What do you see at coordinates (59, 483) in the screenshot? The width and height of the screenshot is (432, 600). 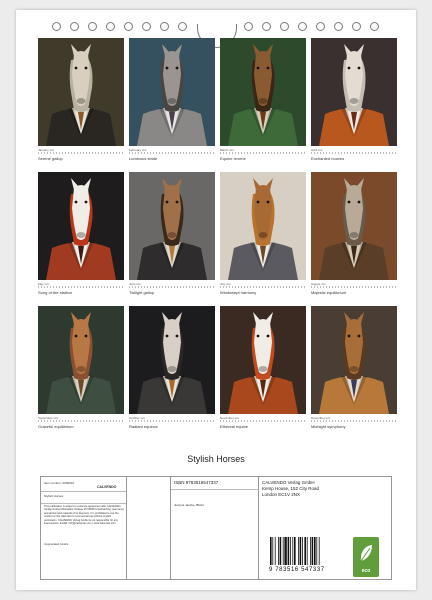 I see `item-number: Item number: 2069910` at bounding box center [59, 483].